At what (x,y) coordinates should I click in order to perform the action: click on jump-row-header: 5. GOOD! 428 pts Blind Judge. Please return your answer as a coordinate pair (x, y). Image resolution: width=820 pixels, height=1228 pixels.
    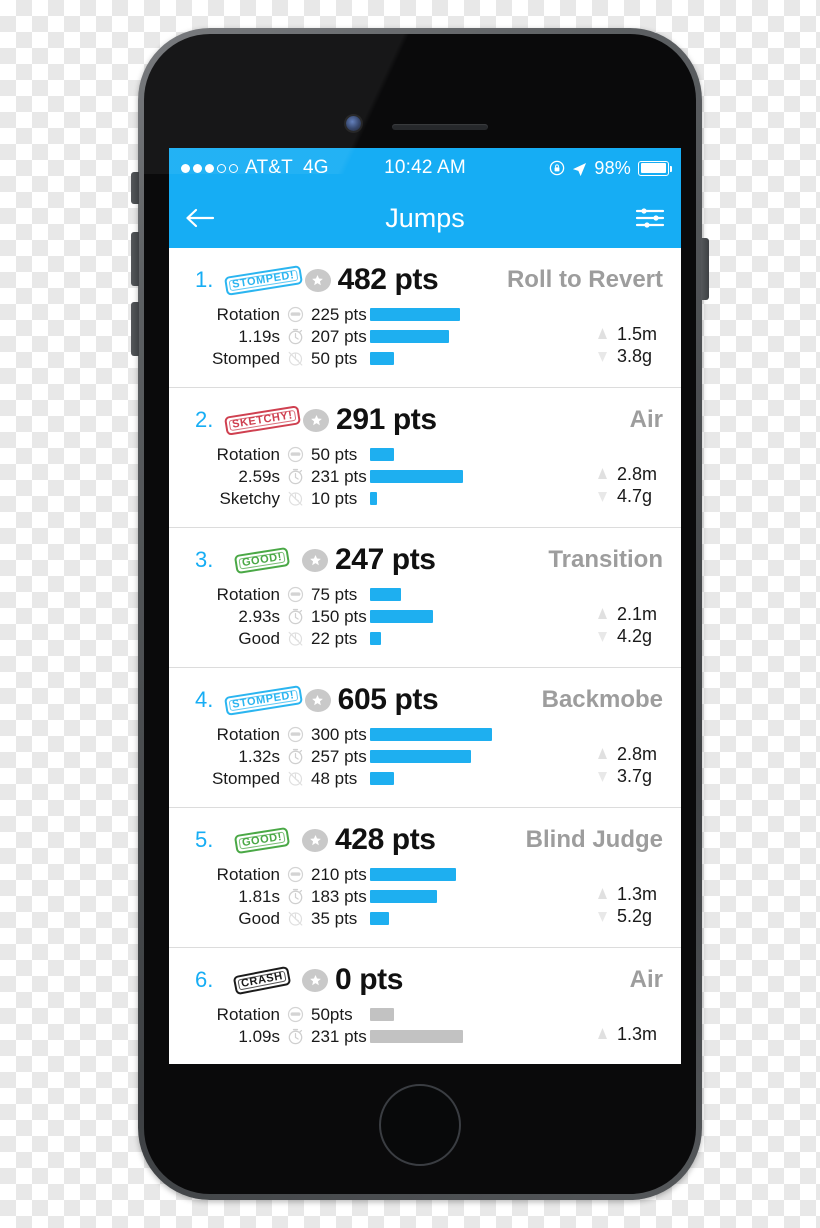
    Looking at the image, I should click on (425, 840).